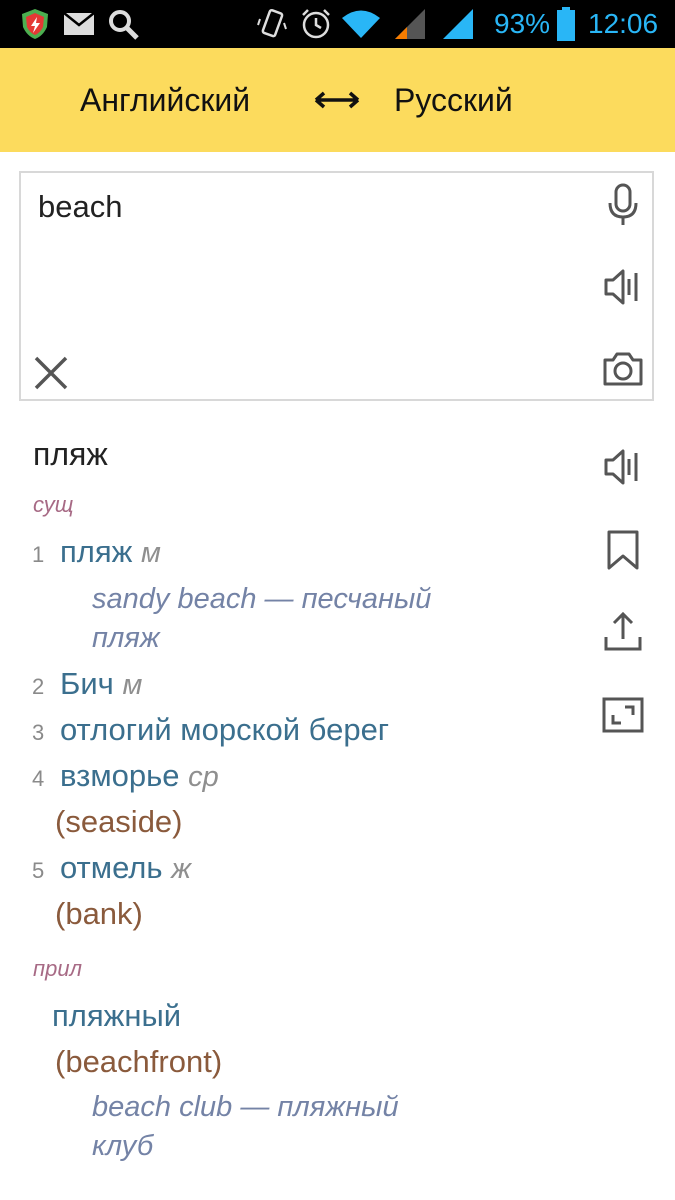 The image size is (675, 1200). What do you see at coordinates (361, 24) in the screenshot?
I see `wifi-icon` at bounding box center [361, 24].